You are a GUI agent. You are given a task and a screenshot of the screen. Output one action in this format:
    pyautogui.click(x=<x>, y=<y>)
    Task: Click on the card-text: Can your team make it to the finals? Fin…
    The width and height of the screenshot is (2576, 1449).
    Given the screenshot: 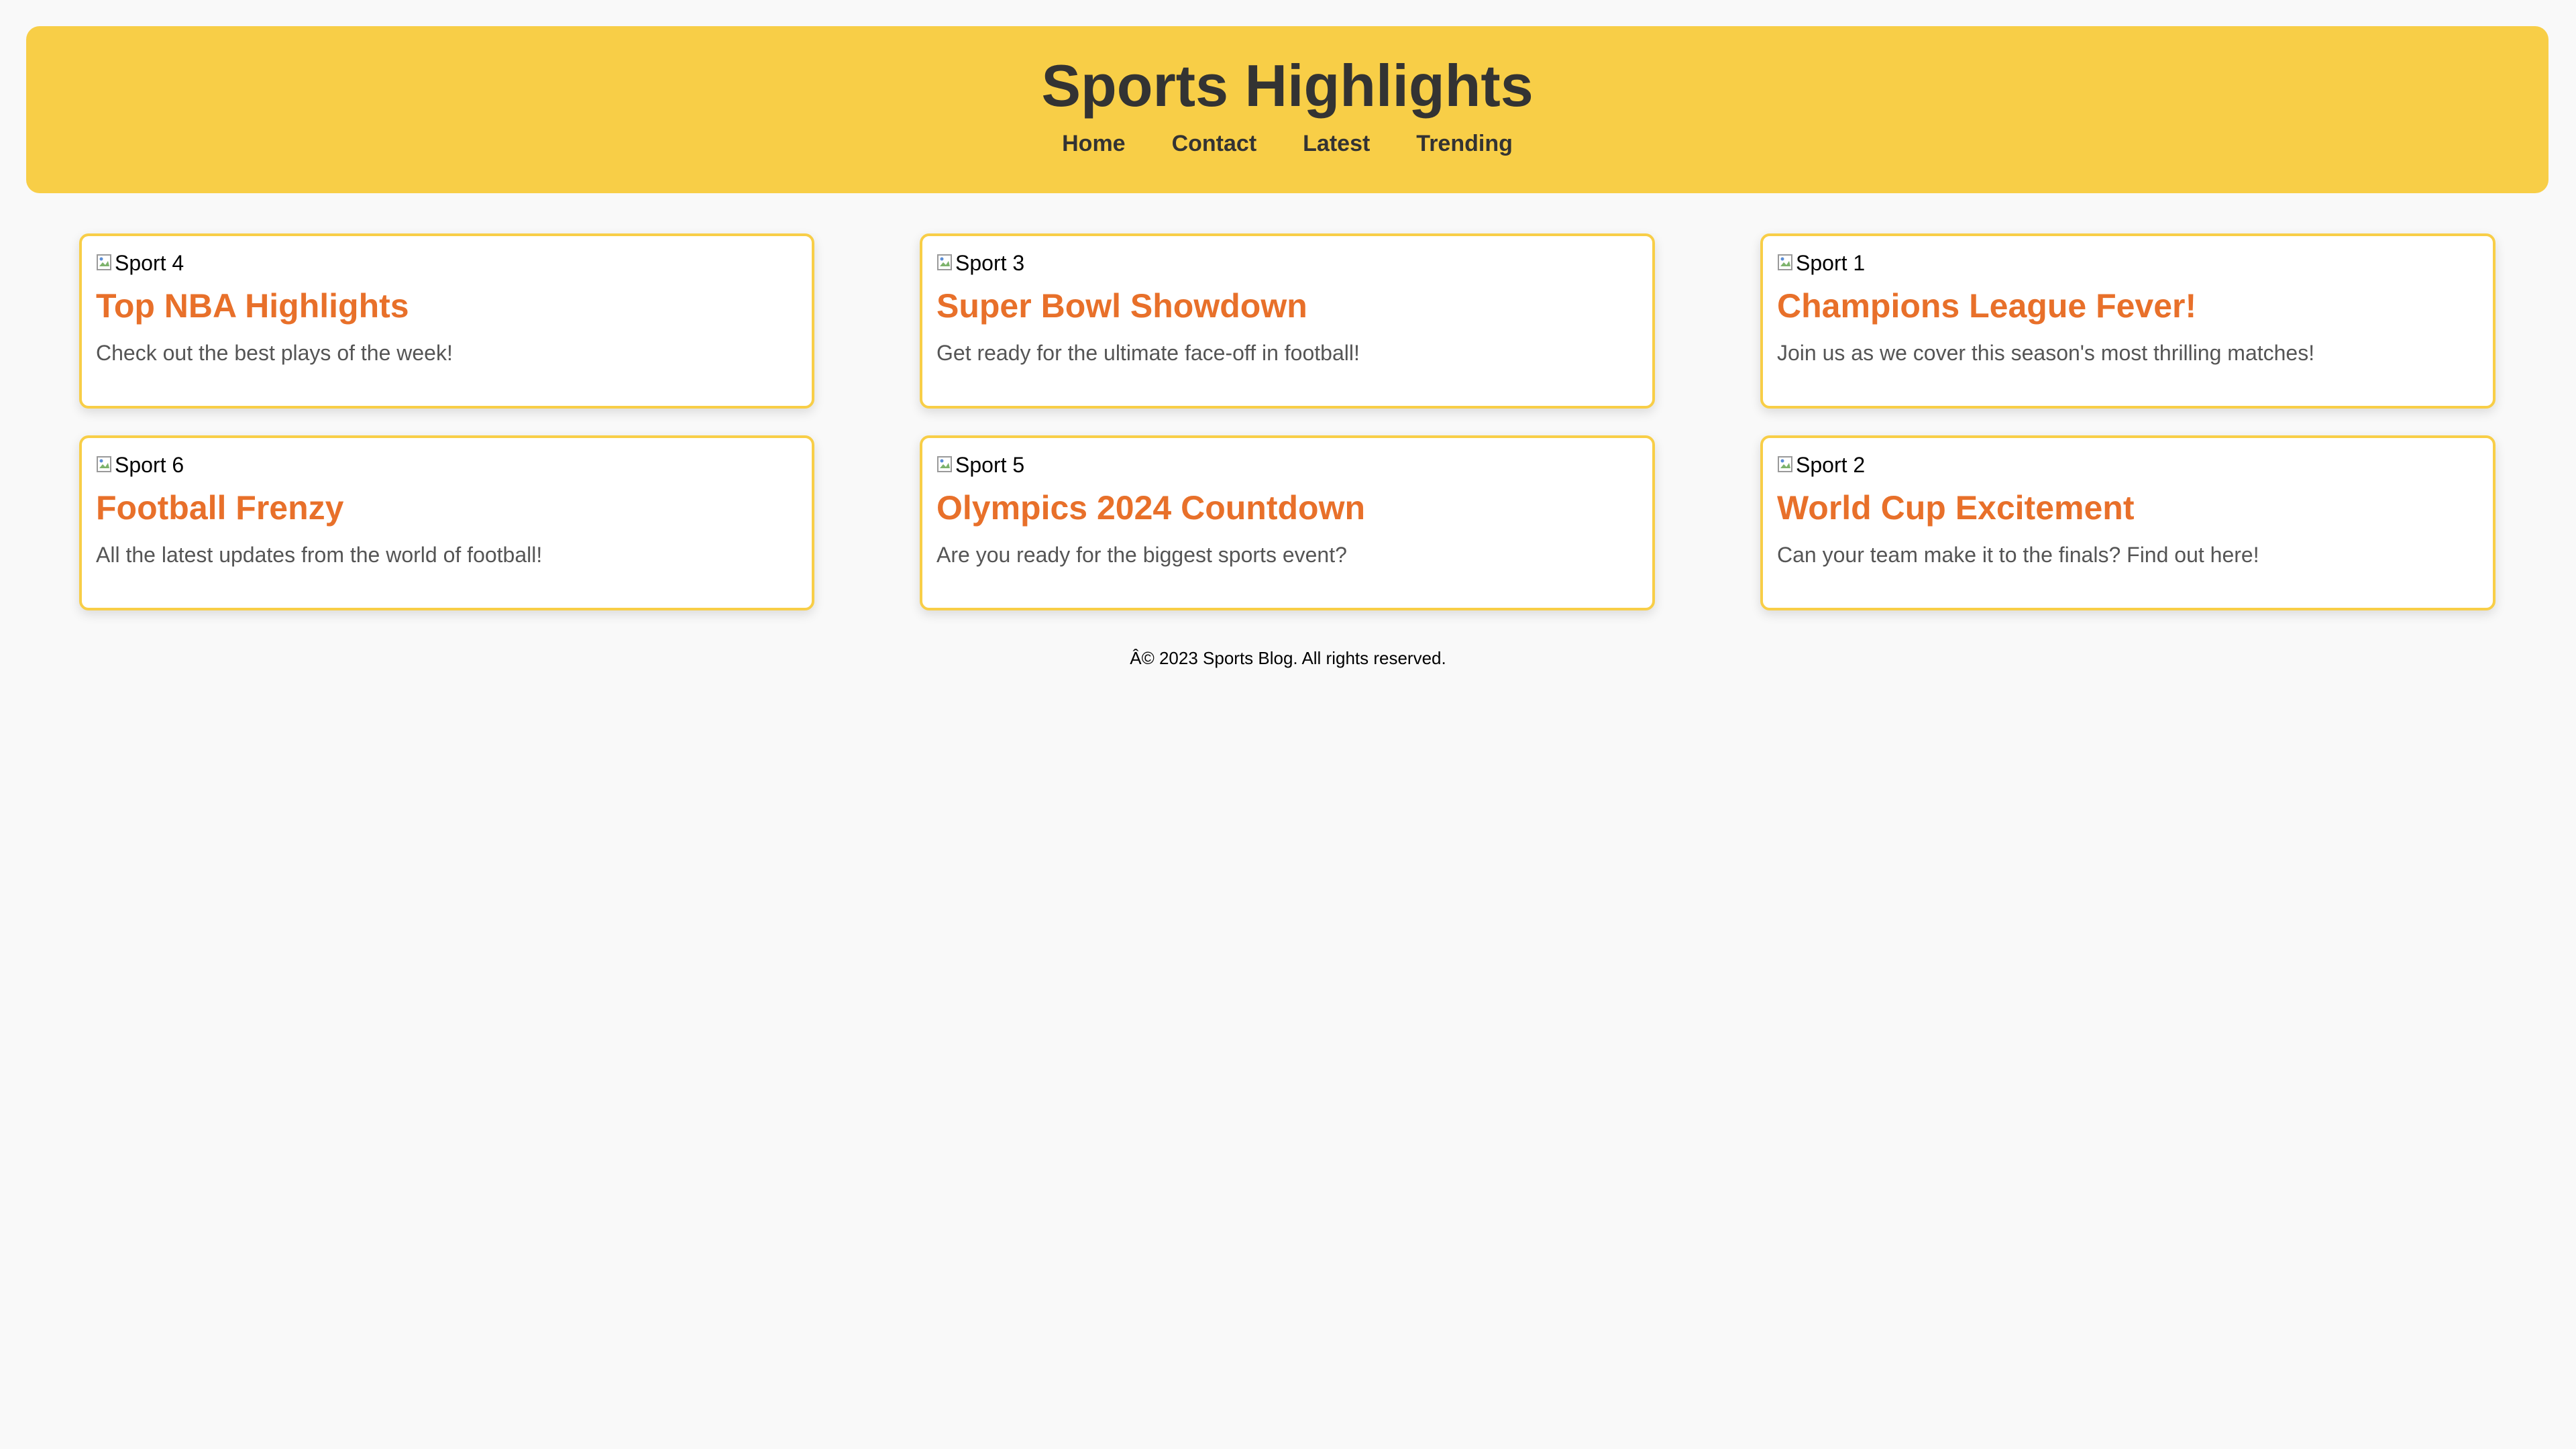 What is the action you would take?
    pyautogui.click(x=2018, y=555)
    